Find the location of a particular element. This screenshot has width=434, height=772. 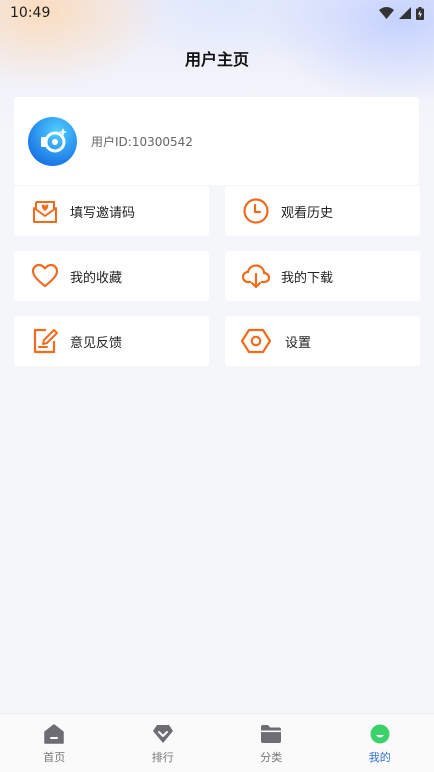

home-icon is located at coordinates (54, 734).